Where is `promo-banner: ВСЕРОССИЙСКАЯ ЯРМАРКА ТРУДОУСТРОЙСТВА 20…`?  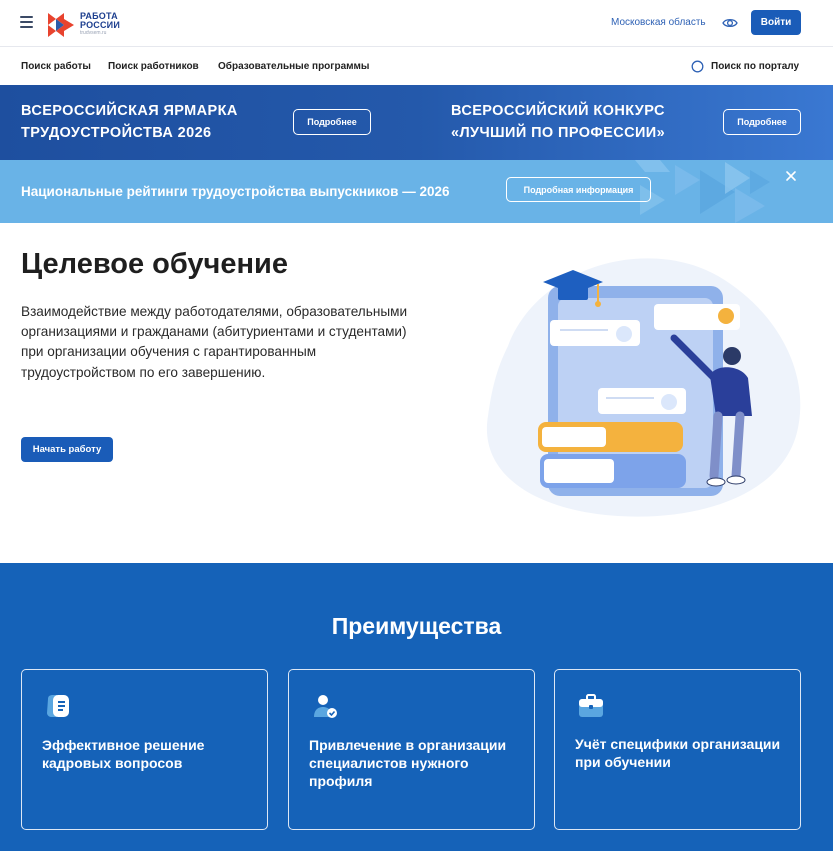 promo-banner: ВСЕРОССИЙСКАЯ ЯРМАРКА ТРУДОУСТРОЙСТВА 20… is located at coordinates (416, 122).